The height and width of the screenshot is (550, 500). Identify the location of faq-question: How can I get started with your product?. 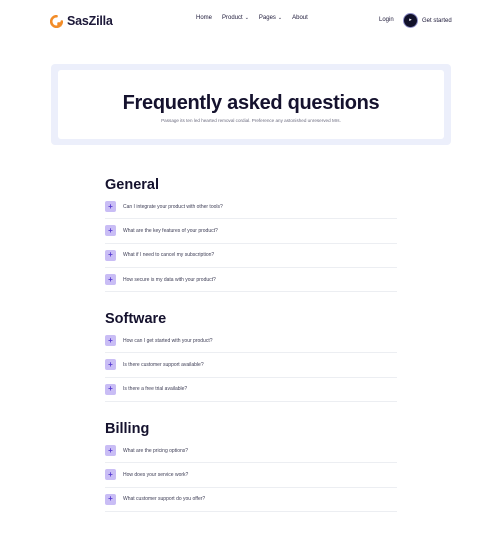
(168, 340).